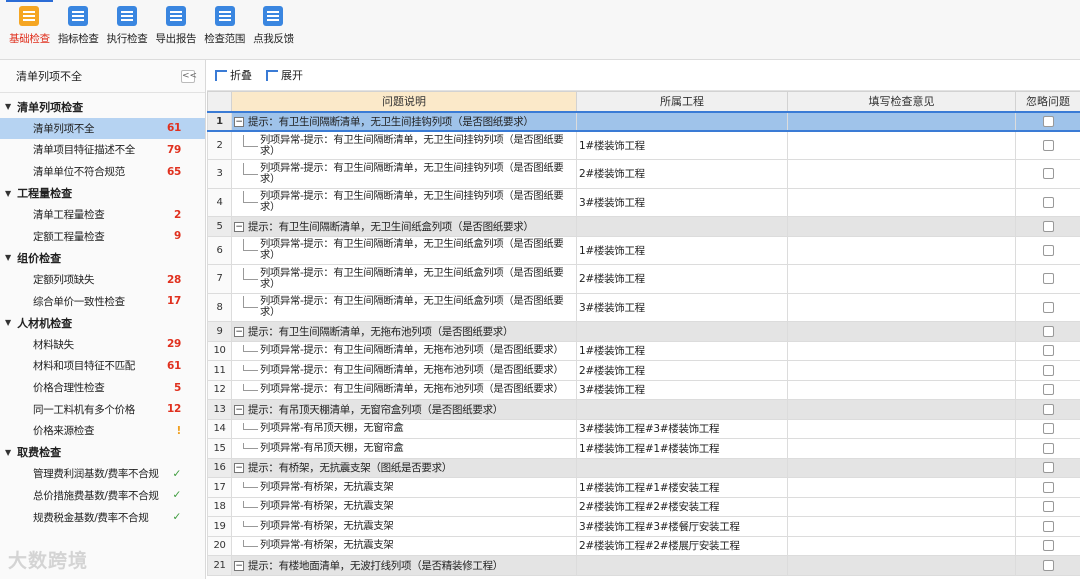 Image resolution: width=1080 pixels, height=579 pixels. Describe the element at coordinates (102, 496) in the screenshot. I see `tree-item: 总价措施费基数/费率不合规 ✓` at that location.